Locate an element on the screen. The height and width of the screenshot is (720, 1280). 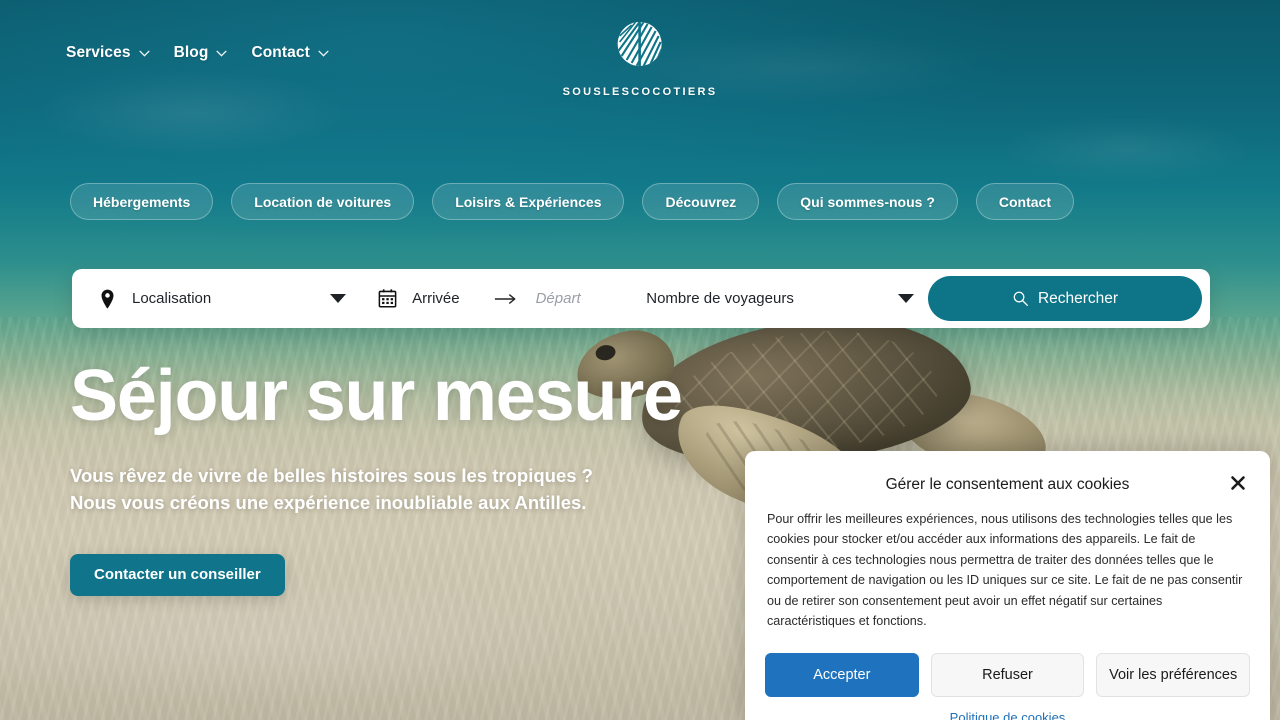
location-value: Localisation is located at coordinates (172, 298).